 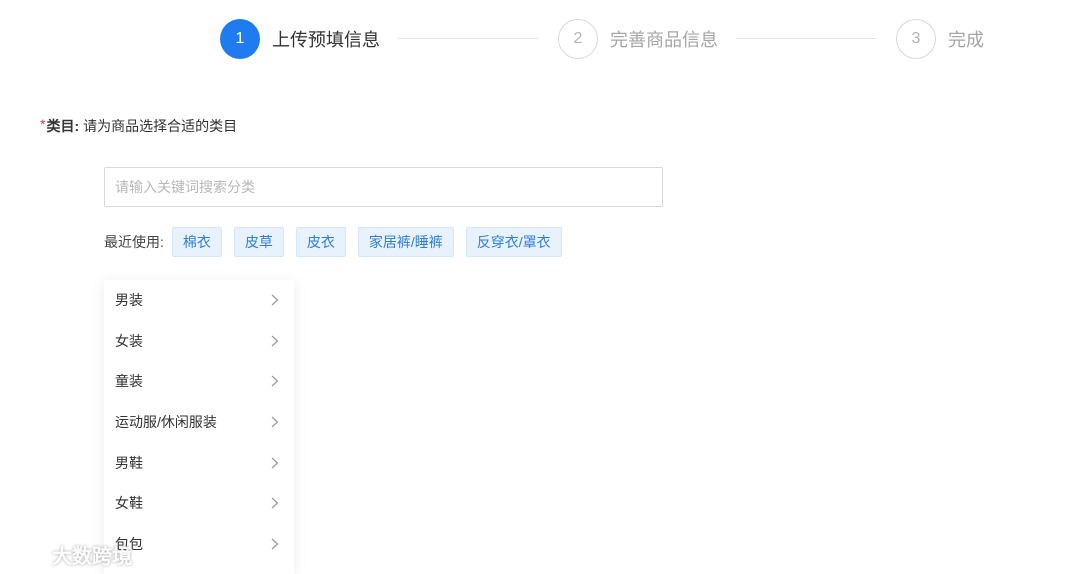 I want to click on step-3-number: 3, so click(x=916, y=39).